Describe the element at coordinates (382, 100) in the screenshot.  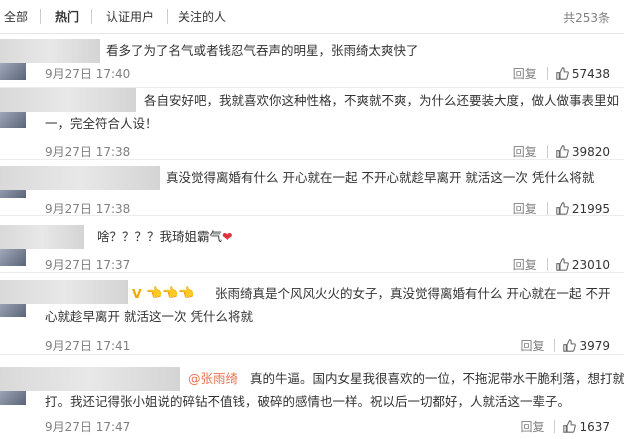
I see `comment-text: 各自安好吧，我就喜欢你这种性格，不爽就不爽，为什么还要装大度，做人做事表里如` at that location.